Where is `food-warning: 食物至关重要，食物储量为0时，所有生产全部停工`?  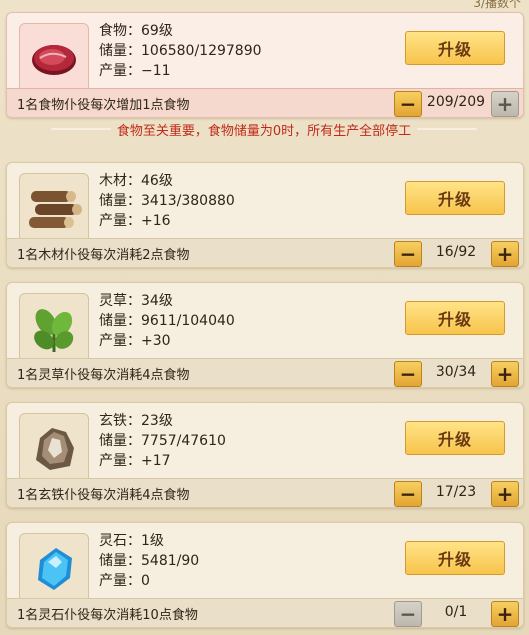 food-warning: 食物至关重要，食物储量为0时，所有生产全部停工 is located at coordinates (264, 129).